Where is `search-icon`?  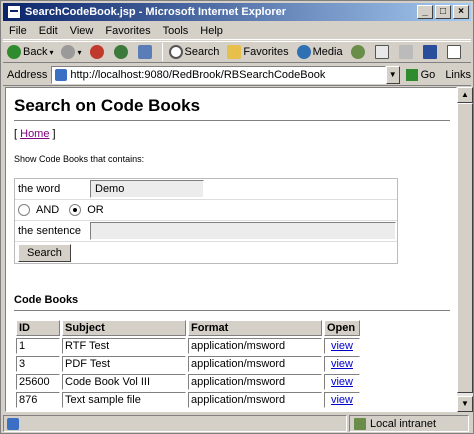 search-icon is located at coordinates (175, 52).